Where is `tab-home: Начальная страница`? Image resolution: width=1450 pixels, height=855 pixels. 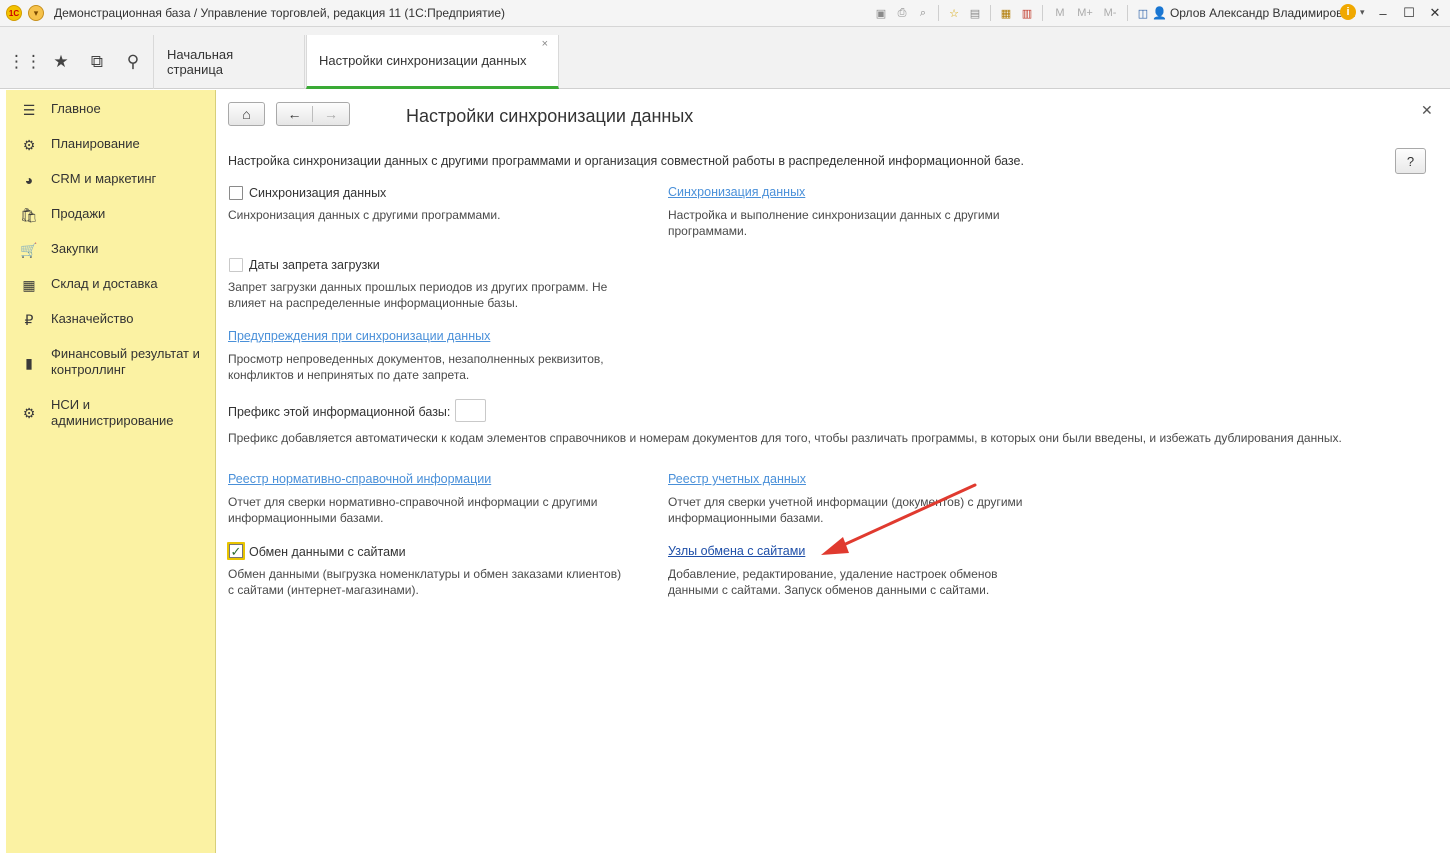 tab-home: Начальная страница is located at coordinates (230, 62).